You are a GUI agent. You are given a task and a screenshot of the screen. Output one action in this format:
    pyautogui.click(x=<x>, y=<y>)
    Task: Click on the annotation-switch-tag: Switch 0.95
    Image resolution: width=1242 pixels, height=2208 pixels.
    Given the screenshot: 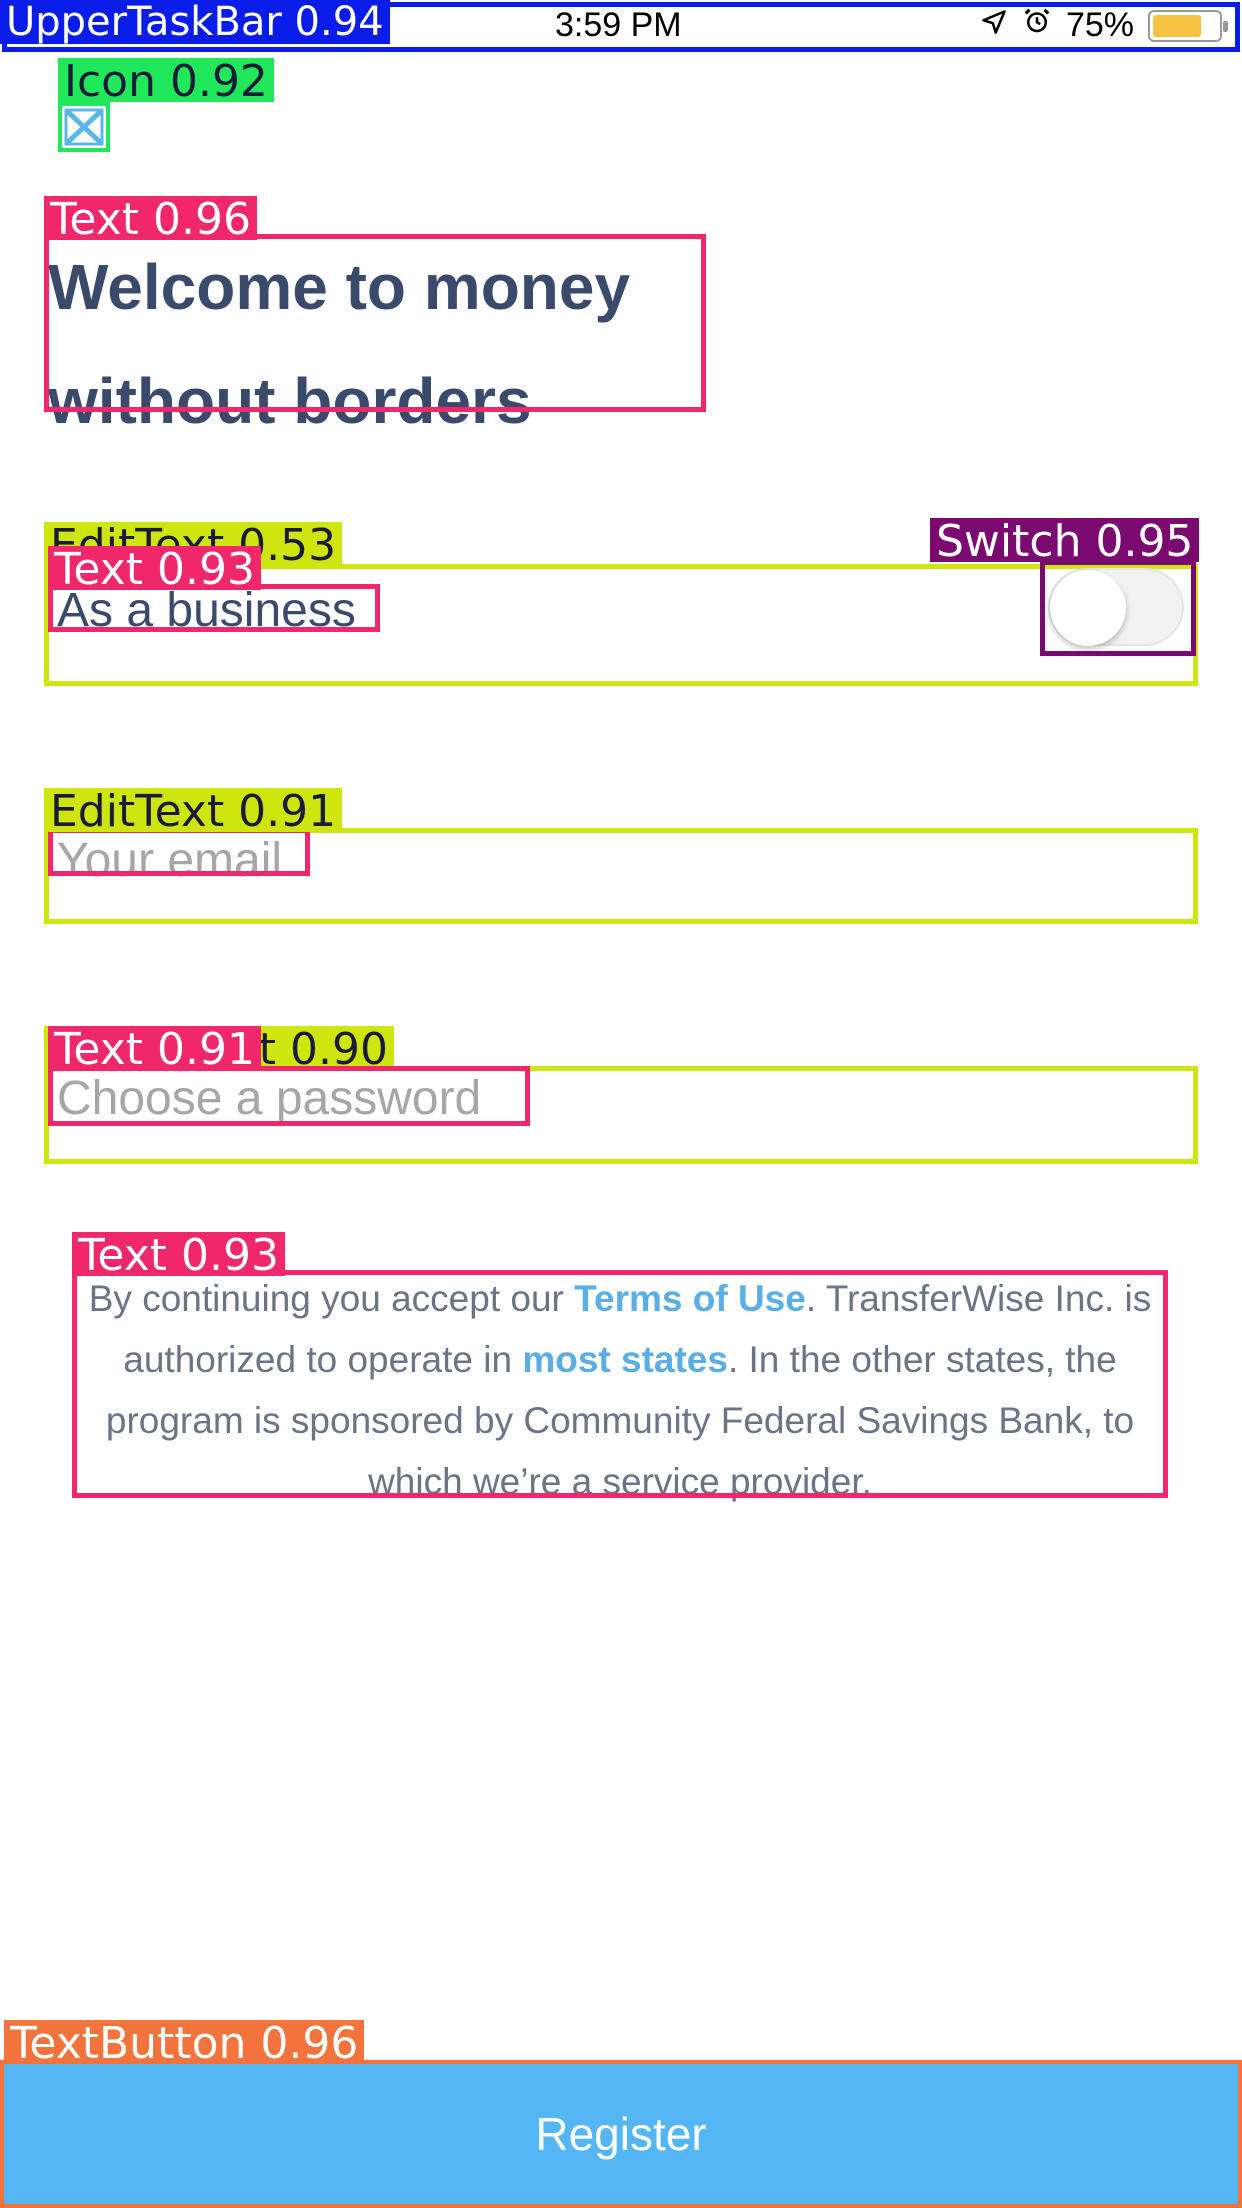 What is the action you would take?
    pyautogui.click(x=1065, y=541)
    